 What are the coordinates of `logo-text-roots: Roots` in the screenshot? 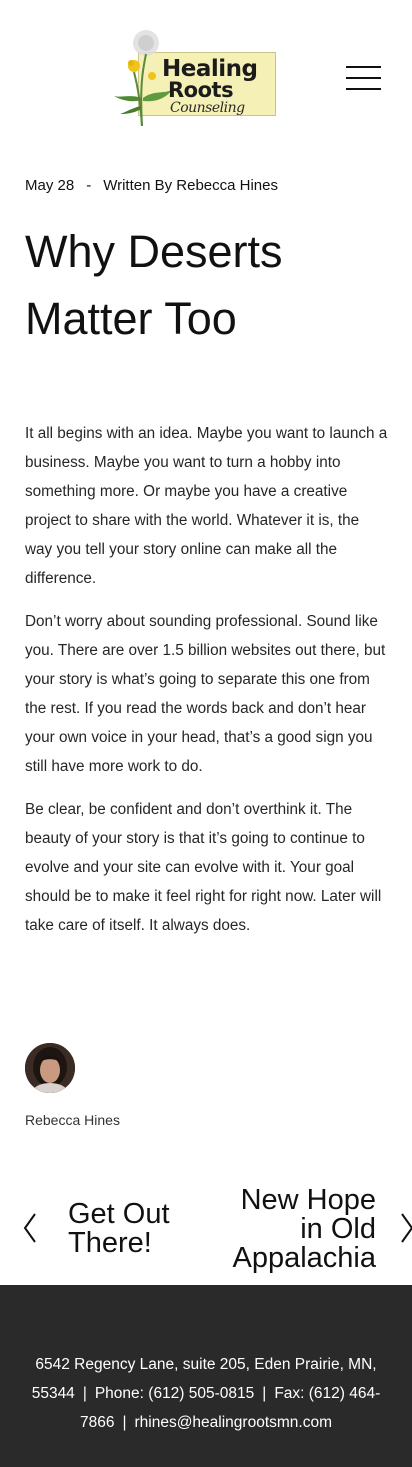 It's located at (201, 90).